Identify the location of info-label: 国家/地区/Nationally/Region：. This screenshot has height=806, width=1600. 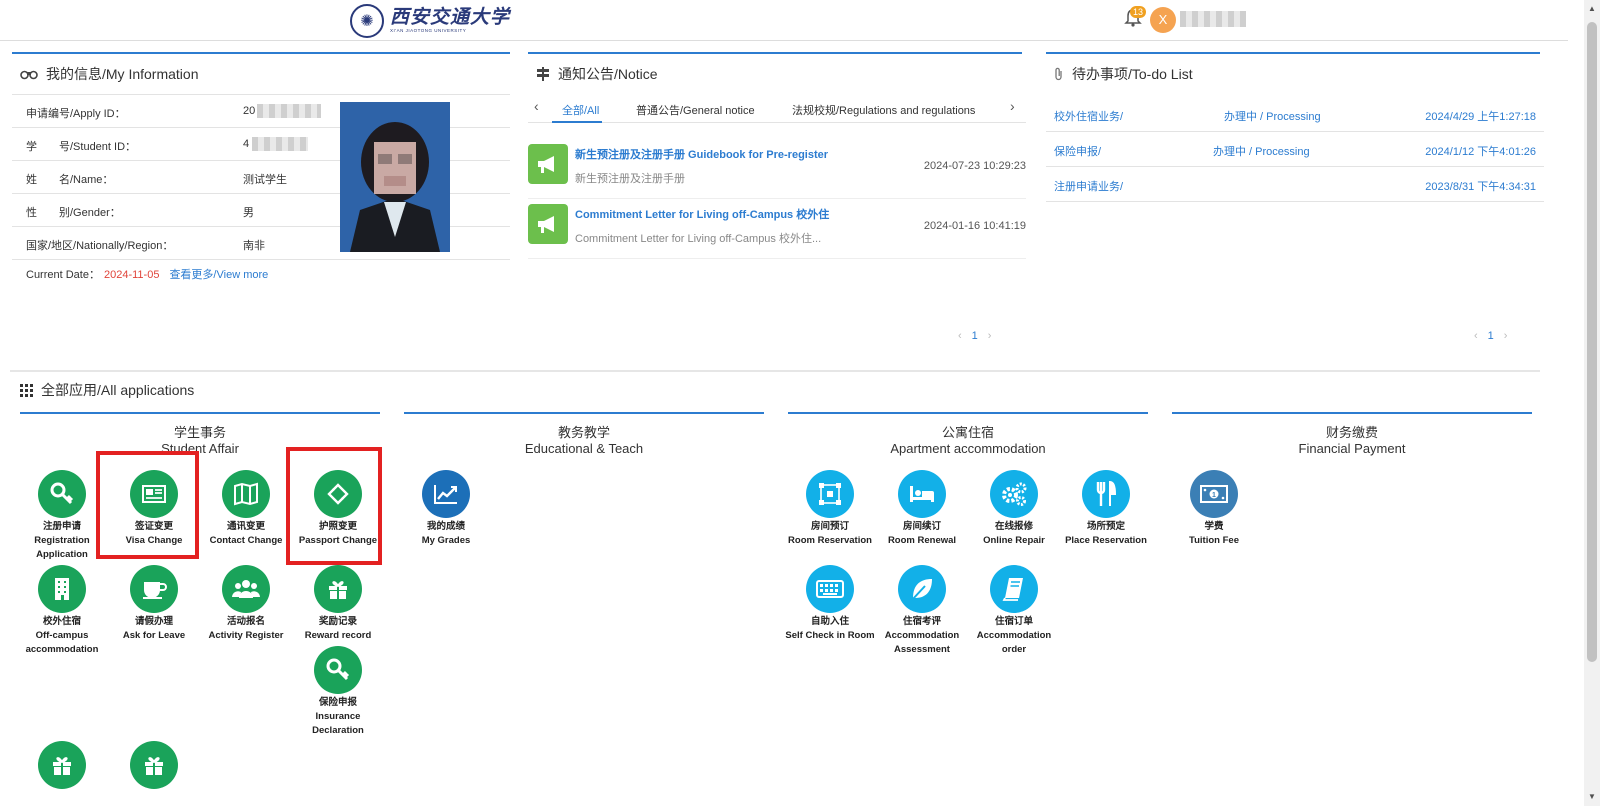
(100, 246).